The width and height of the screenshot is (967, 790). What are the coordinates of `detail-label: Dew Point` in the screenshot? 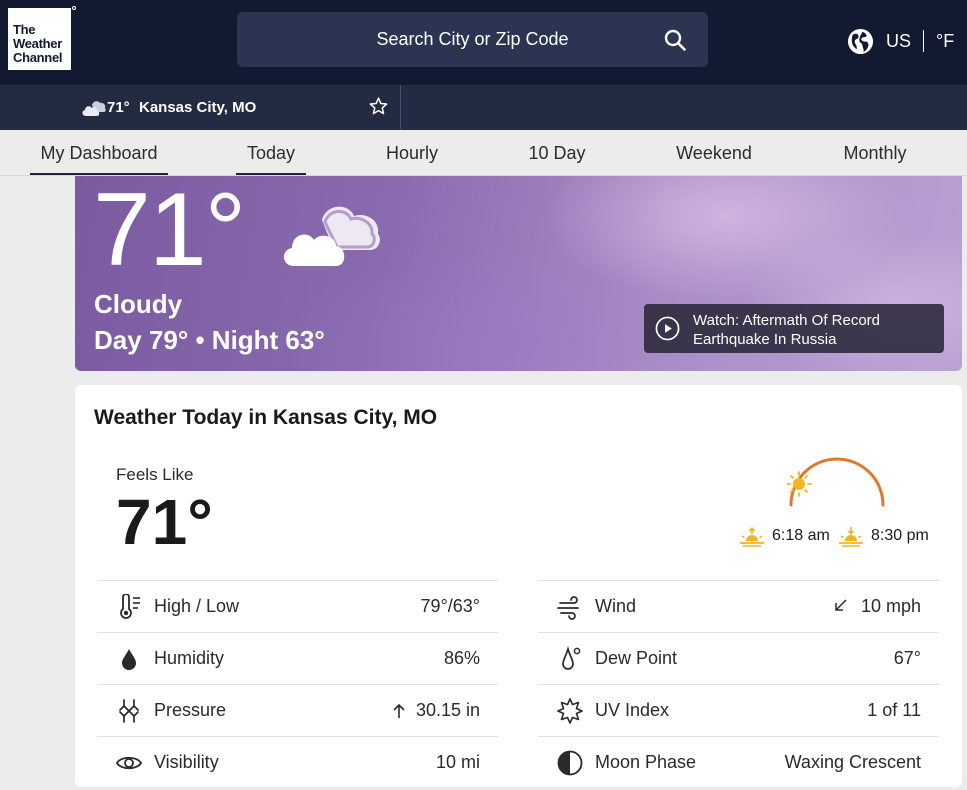 It's located at (636, 658).